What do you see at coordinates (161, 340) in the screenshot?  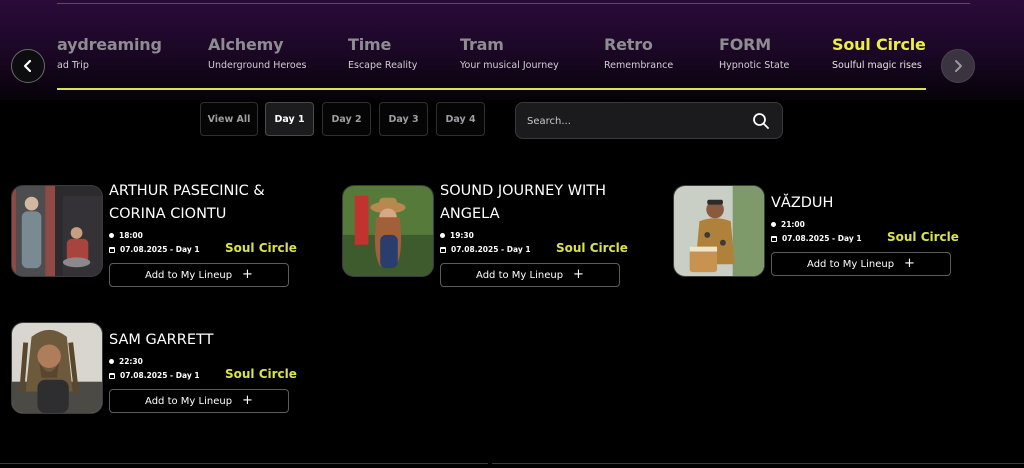 I see `artist-name: SAM GARRETT` at bounding box center [161, 340].